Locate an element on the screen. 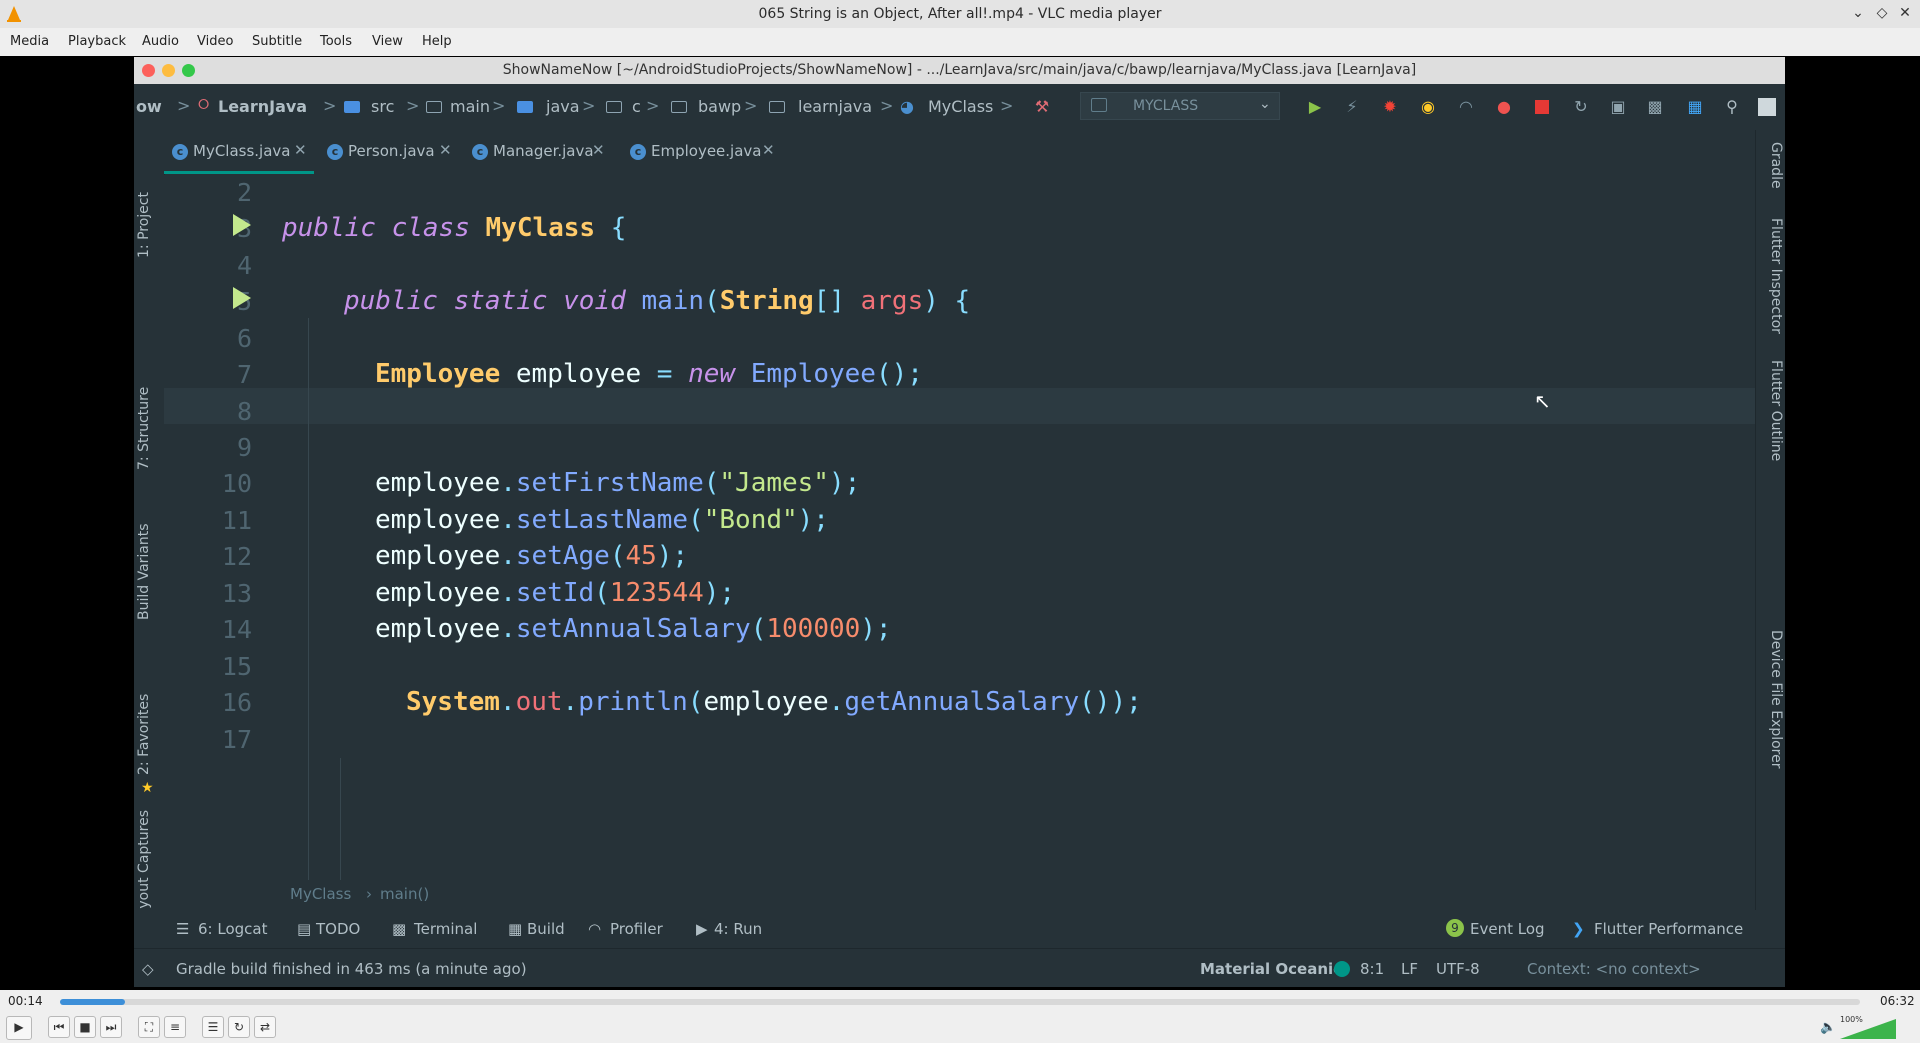 This screenshot has width=1920, height=1043. shuffle-icon: ⇄ is located at coordinates (265, 1027).